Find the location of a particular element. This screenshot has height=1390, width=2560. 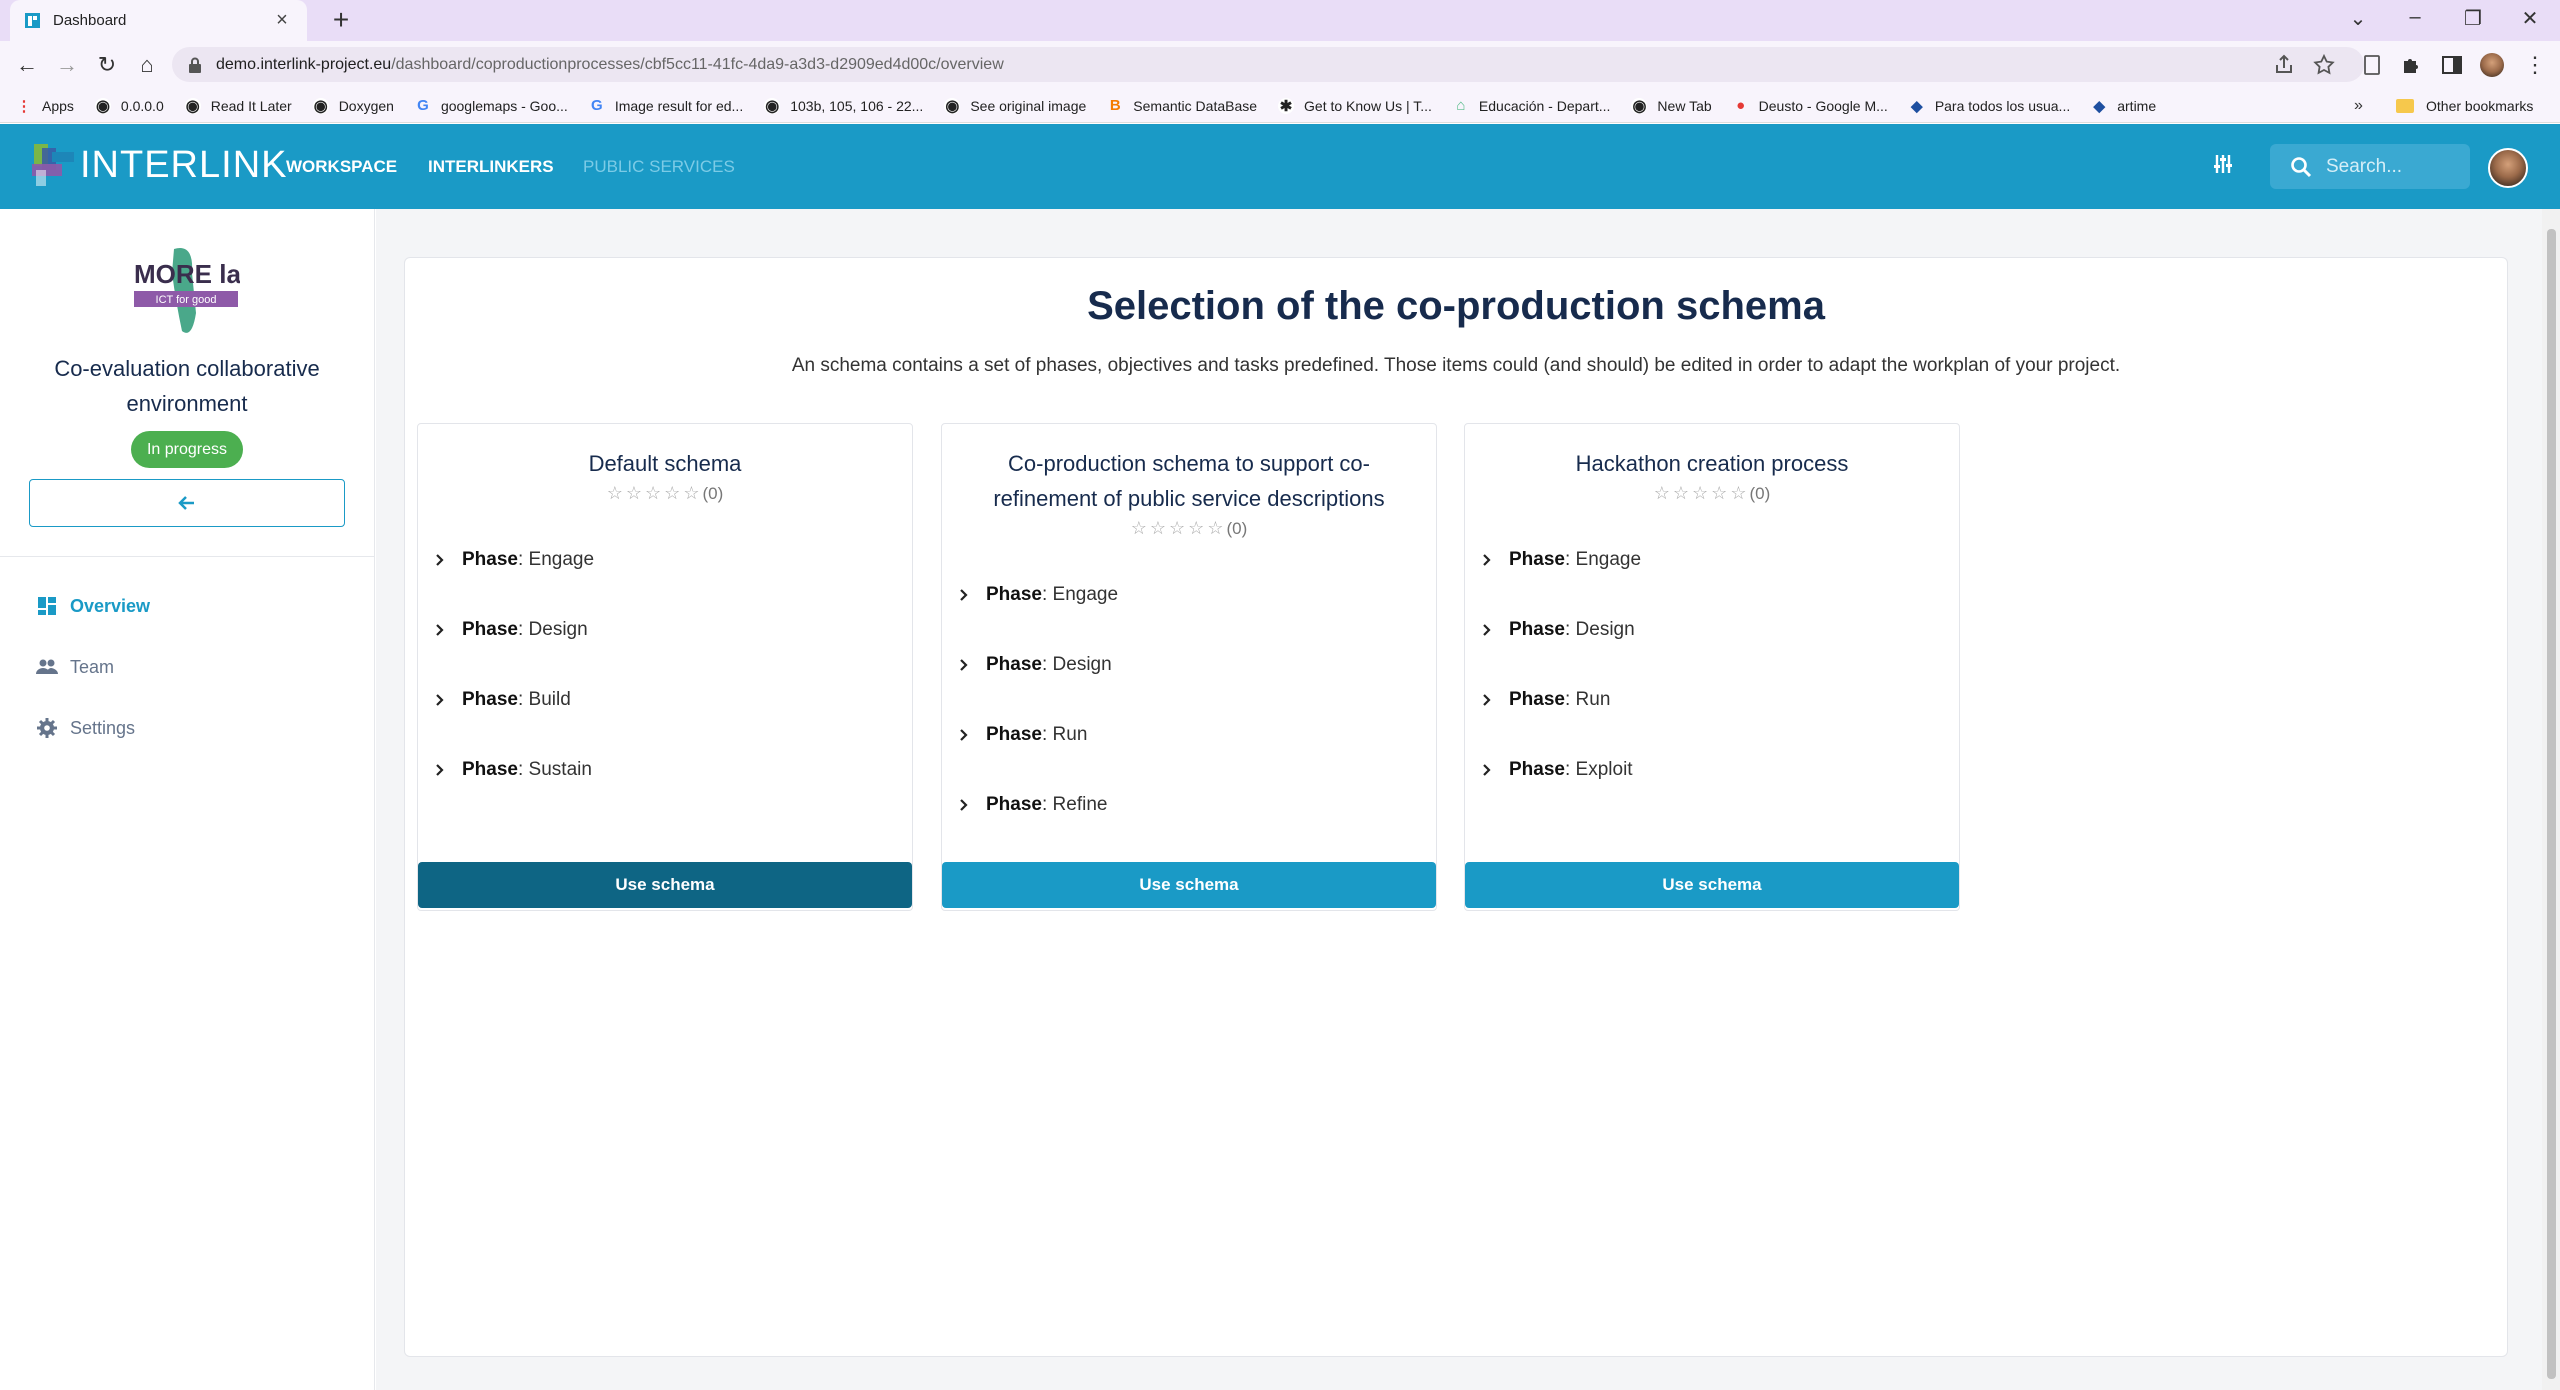

phase-name: Engage is located at coordinates (1085, 594).